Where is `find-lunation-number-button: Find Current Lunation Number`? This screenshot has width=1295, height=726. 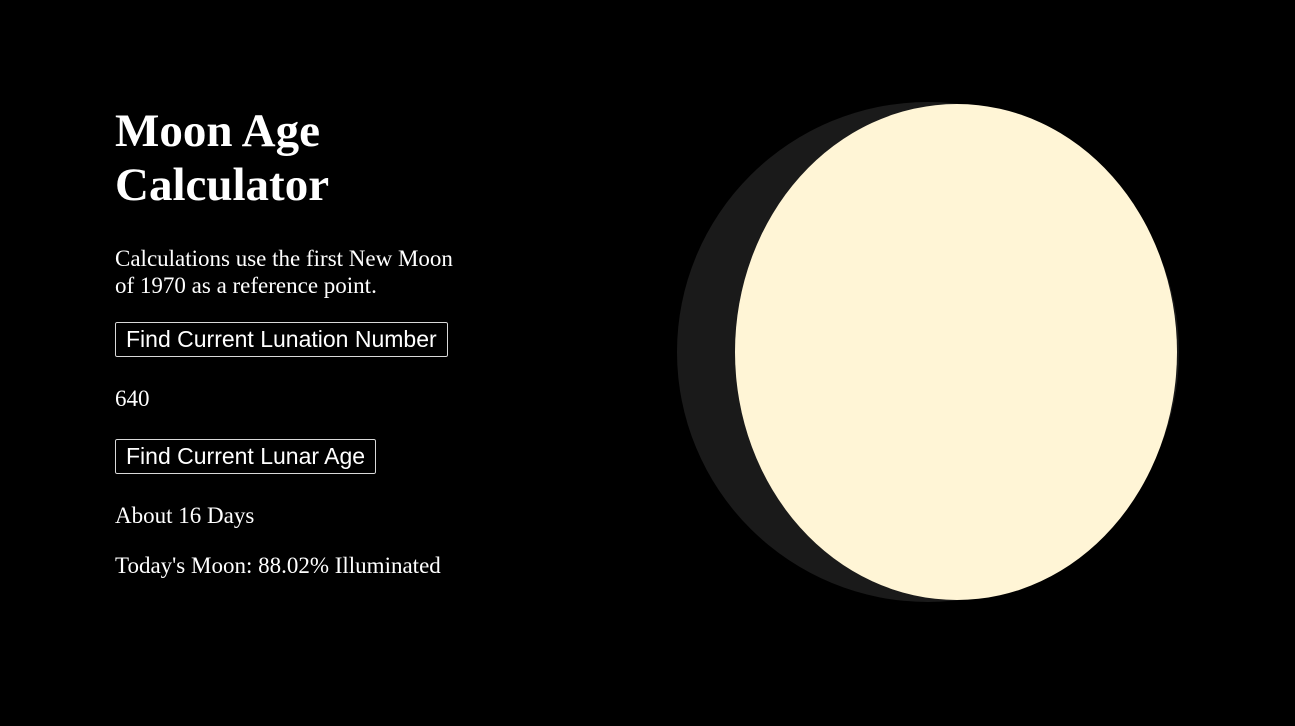 find-lunation-number-button: Find Current Lunation Number is located at coordinates (281, 339).